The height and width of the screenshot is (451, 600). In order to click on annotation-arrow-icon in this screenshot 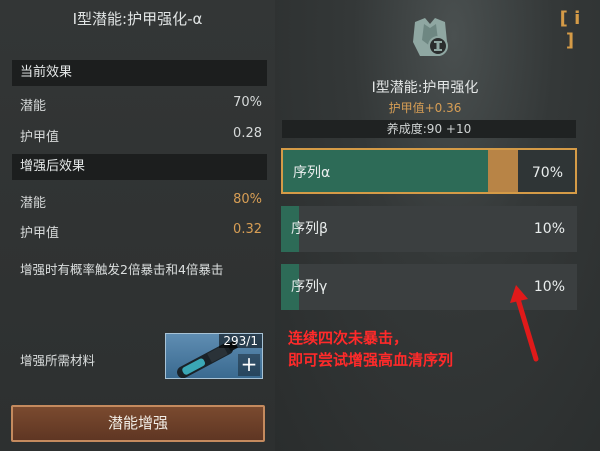, I will do `click(524, 323)`.